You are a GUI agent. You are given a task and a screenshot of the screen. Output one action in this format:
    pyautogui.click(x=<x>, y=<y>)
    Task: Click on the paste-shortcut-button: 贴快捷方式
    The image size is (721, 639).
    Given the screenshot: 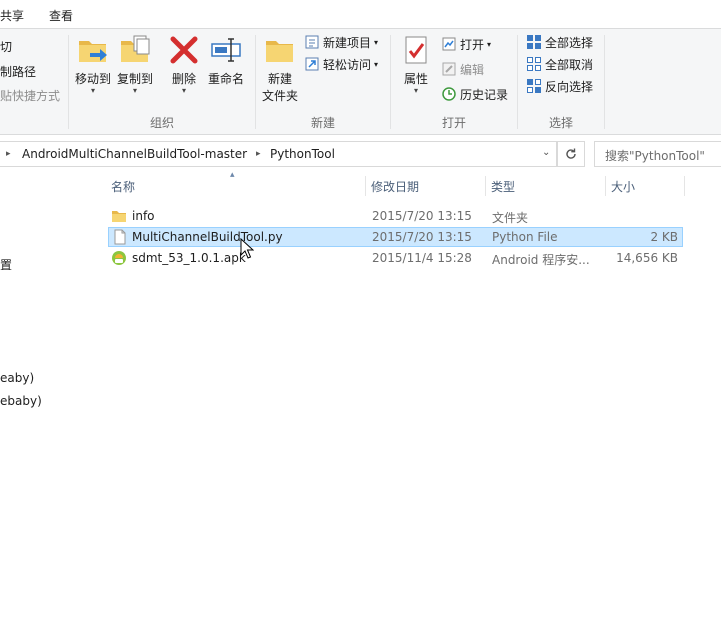 What is the action you would take?
    pyautogui.click(x=30, y=95)
    